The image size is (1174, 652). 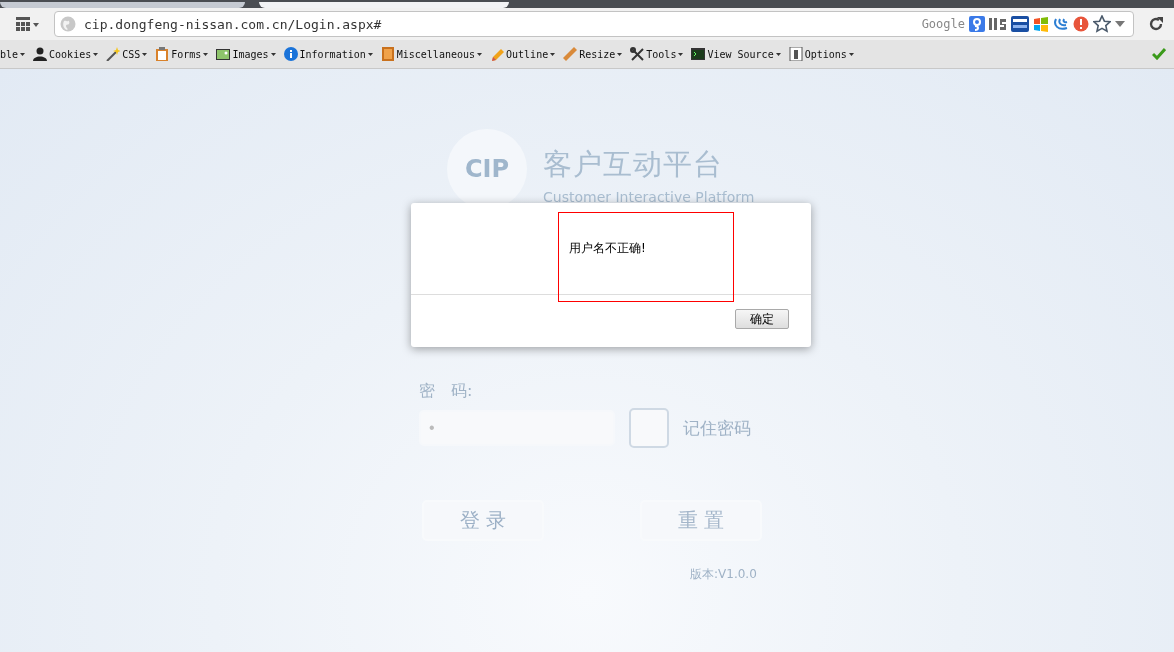 I want to click on ok-button: 确定, so click(x=762, y=319).